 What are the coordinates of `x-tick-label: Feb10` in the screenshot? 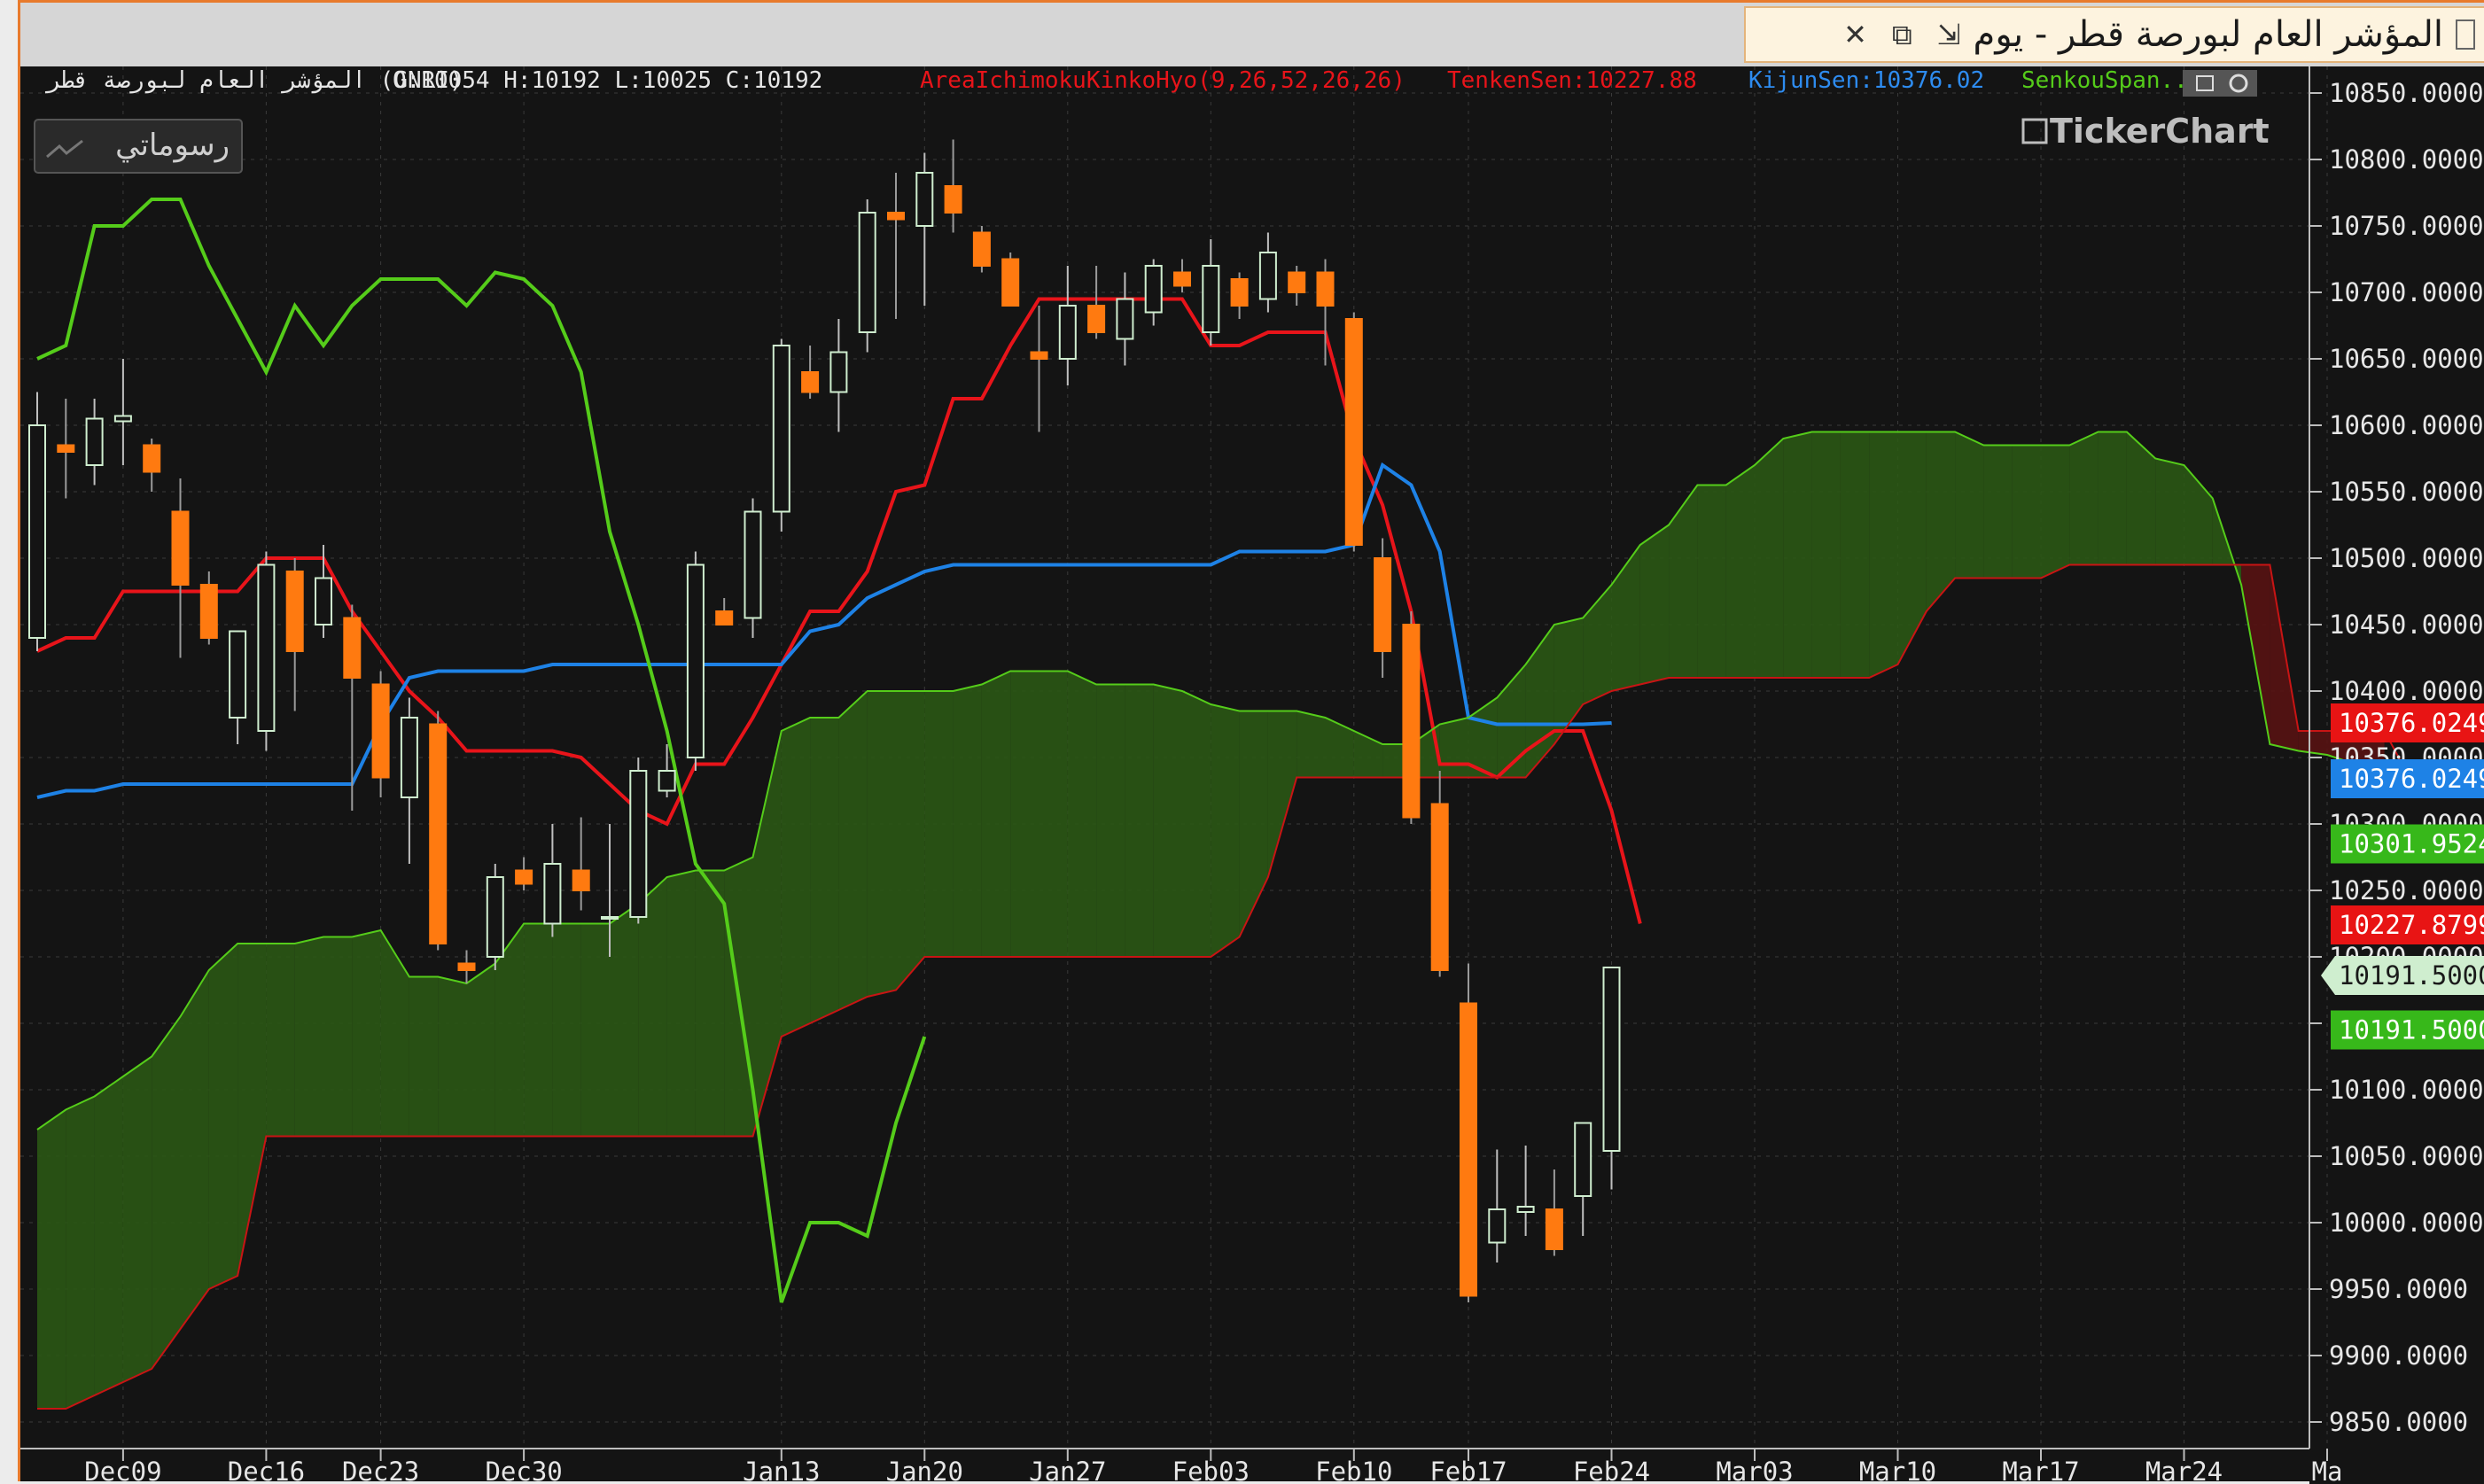 It's located at (1353, 1470).